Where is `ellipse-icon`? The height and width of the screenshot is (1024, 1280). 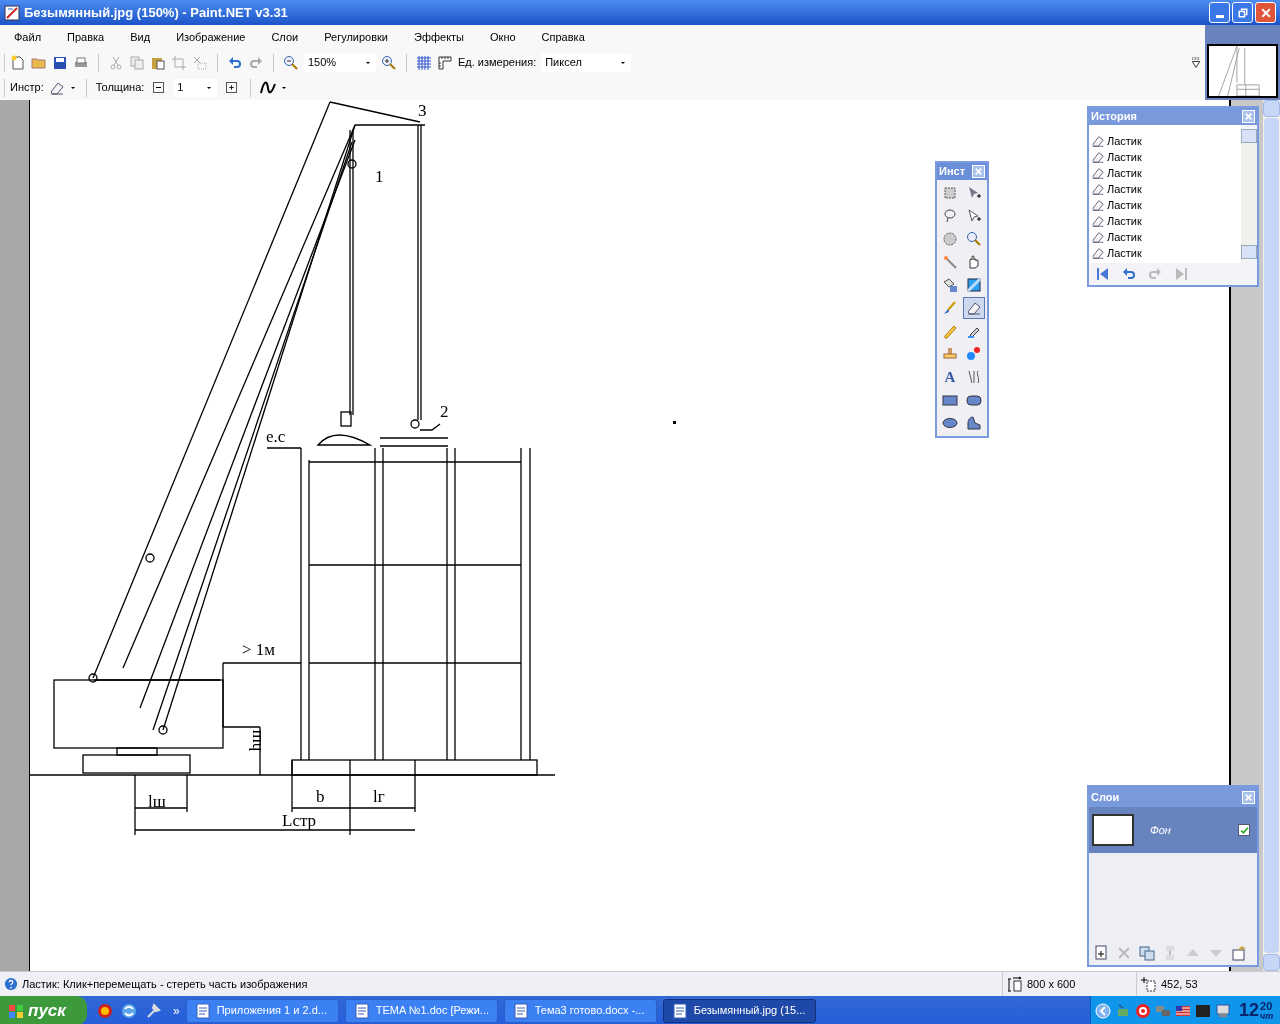
ellipse-icon is located at coordinates (950, 423).